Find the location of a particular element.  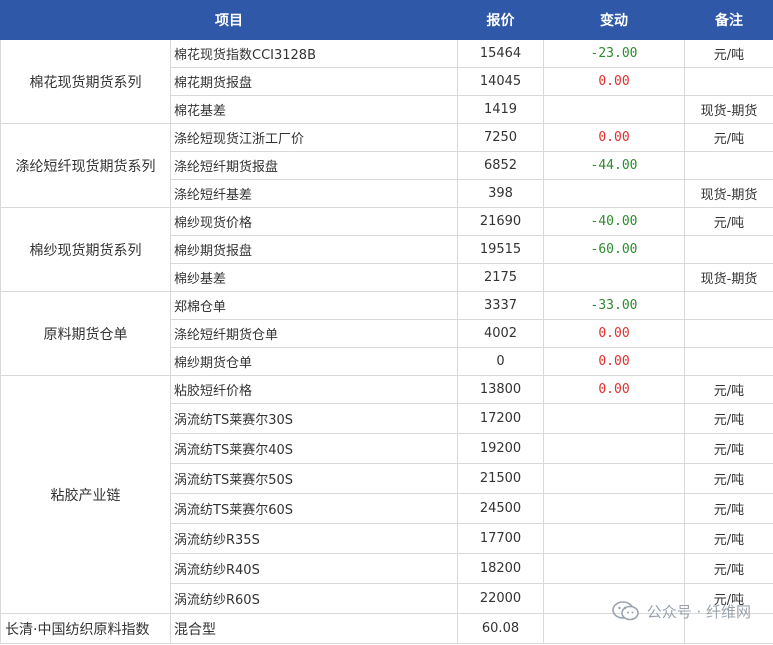

item-cell: 涡流纺纱R60S is located at coordinates (314, 598).